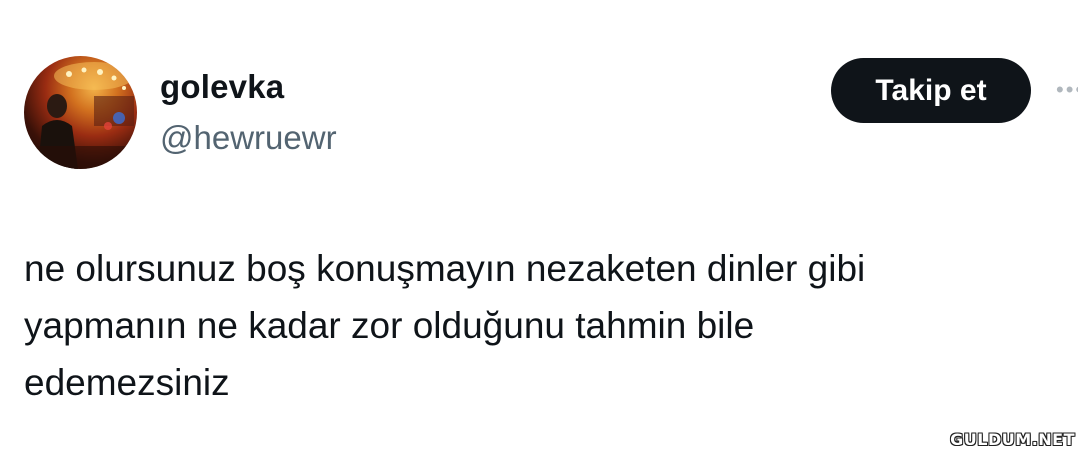  I want to click on watermark: GULDUM.NET, so click(1012, 439).